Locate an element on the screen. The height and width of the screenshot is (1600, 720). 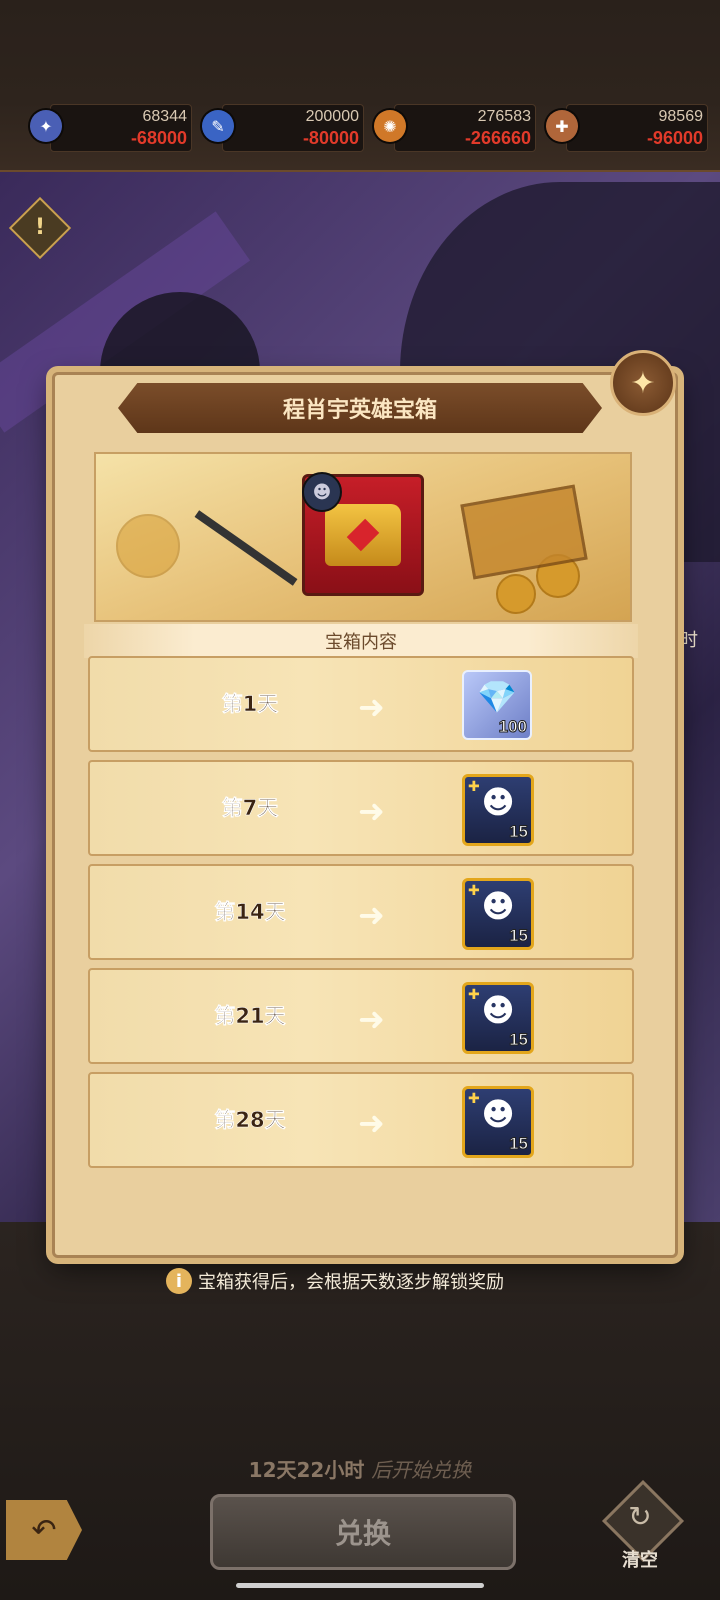
resource-cost: -80000 is located at coordinates (330, 138).